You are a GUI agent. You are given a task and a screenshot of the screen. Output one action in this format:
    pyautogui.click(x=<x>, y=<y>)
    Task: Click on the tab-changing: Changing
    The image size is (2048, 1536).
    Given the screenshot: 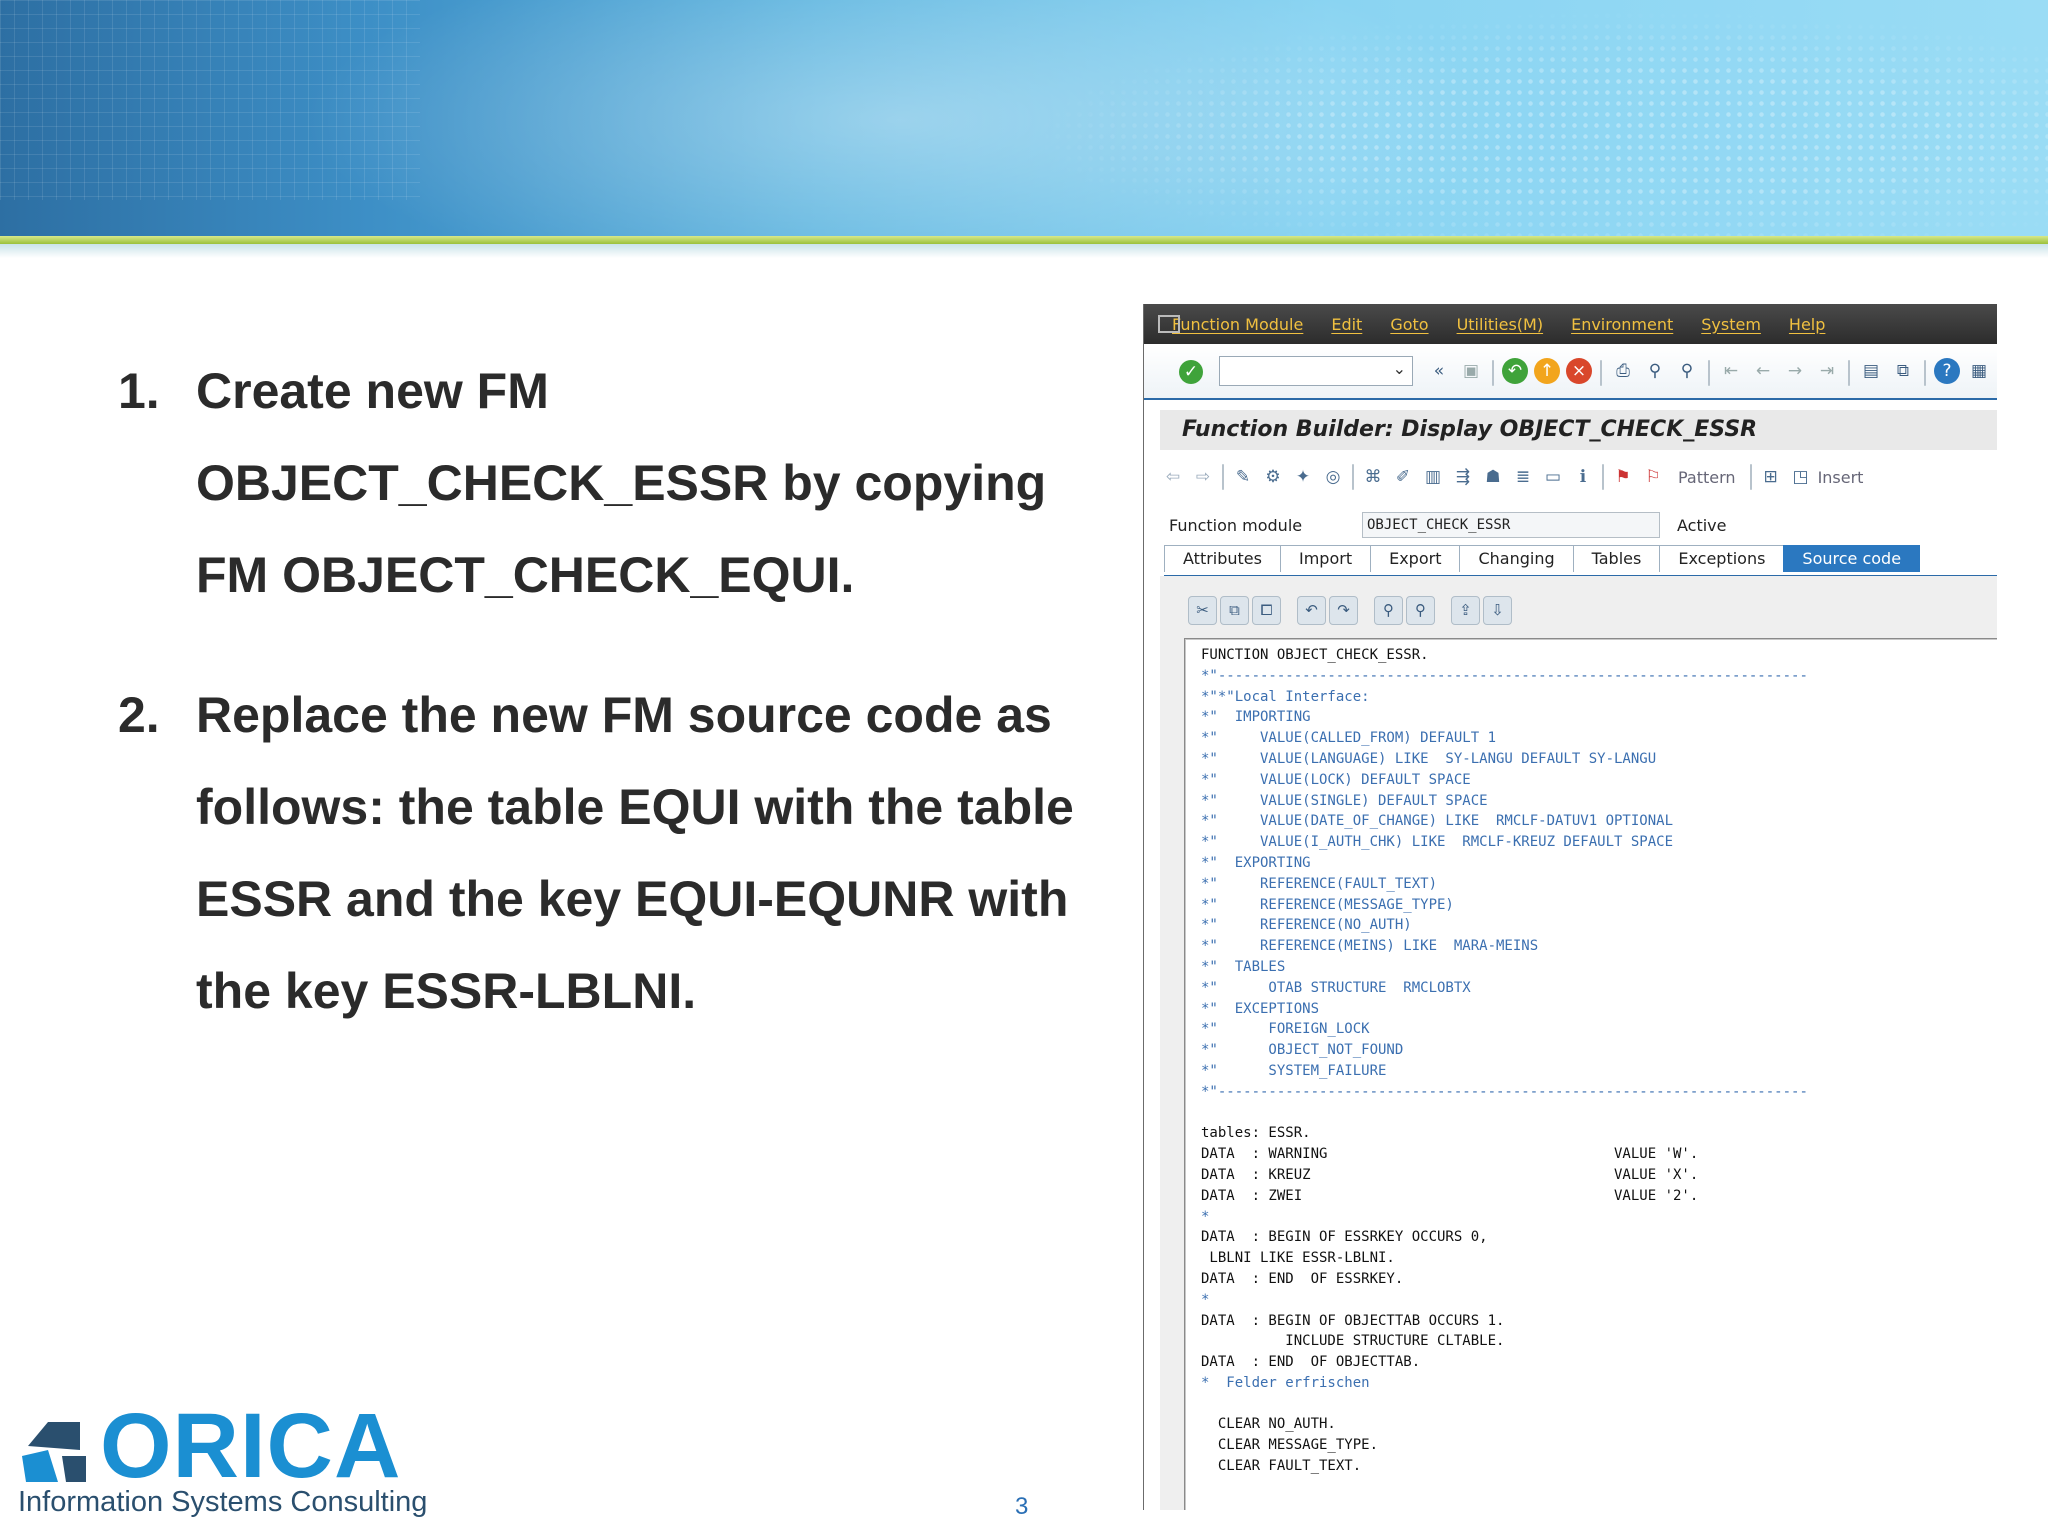 What is the action you would take?
    pyautogui.click(x=1516, y=558)
    